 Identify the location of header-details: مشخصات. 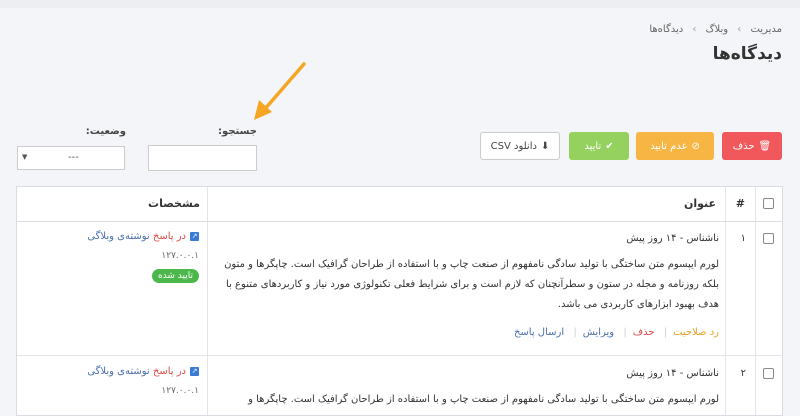
(112, 204).